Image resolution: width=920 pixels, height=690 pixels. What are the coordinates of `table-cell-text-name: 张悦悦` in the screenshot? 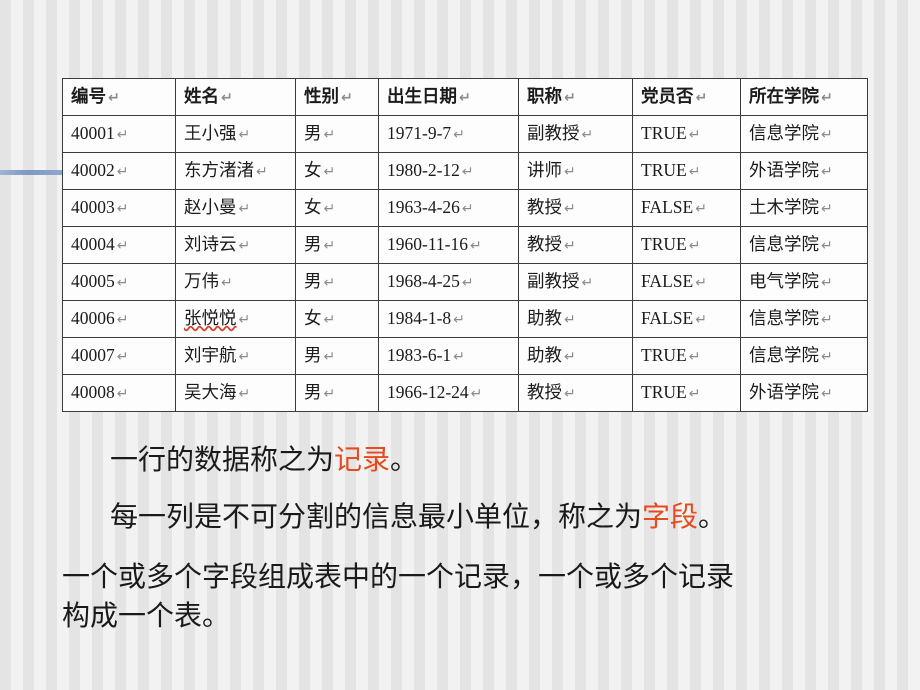 It's located at (210, 318).